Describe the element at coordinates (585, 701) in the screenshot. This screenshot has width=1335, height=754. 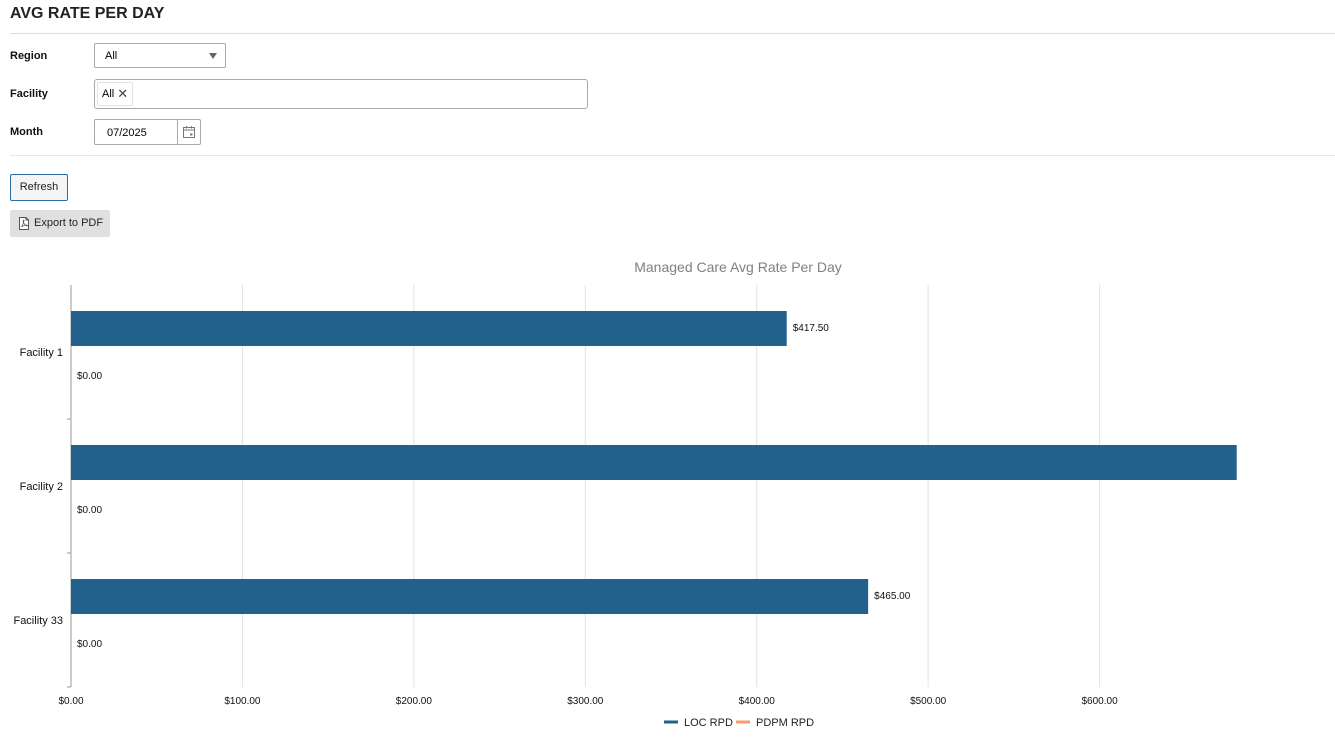
I see `x-tick-label: $300.00` at that location.